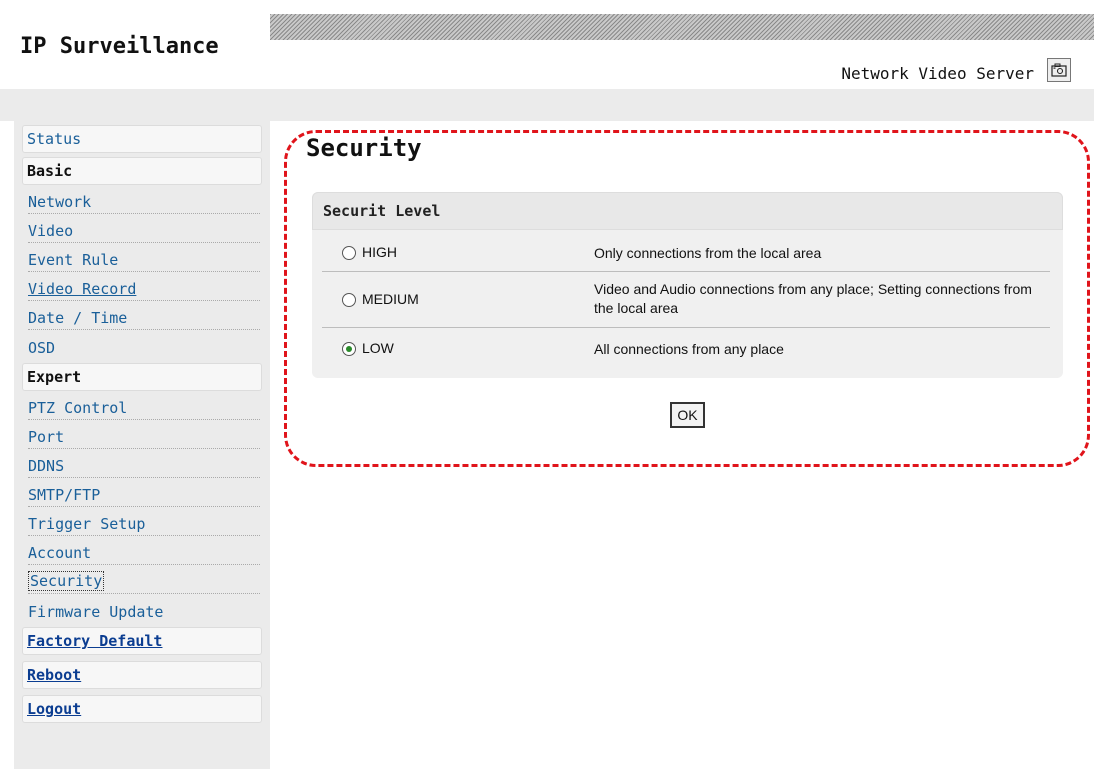  I want to click on option-desc-high: Only connections from the local area, so click(708, 253).